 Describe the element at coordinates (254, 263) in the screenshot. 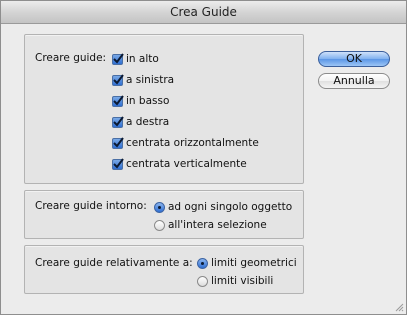

I see `radio-label: limiti geometrici` at that location.